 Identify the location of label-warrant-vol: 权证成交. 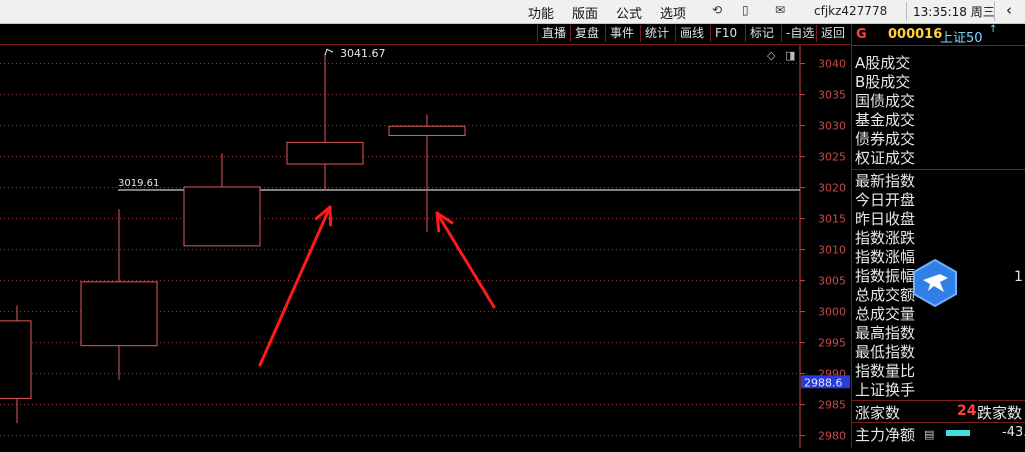
(885, 158).